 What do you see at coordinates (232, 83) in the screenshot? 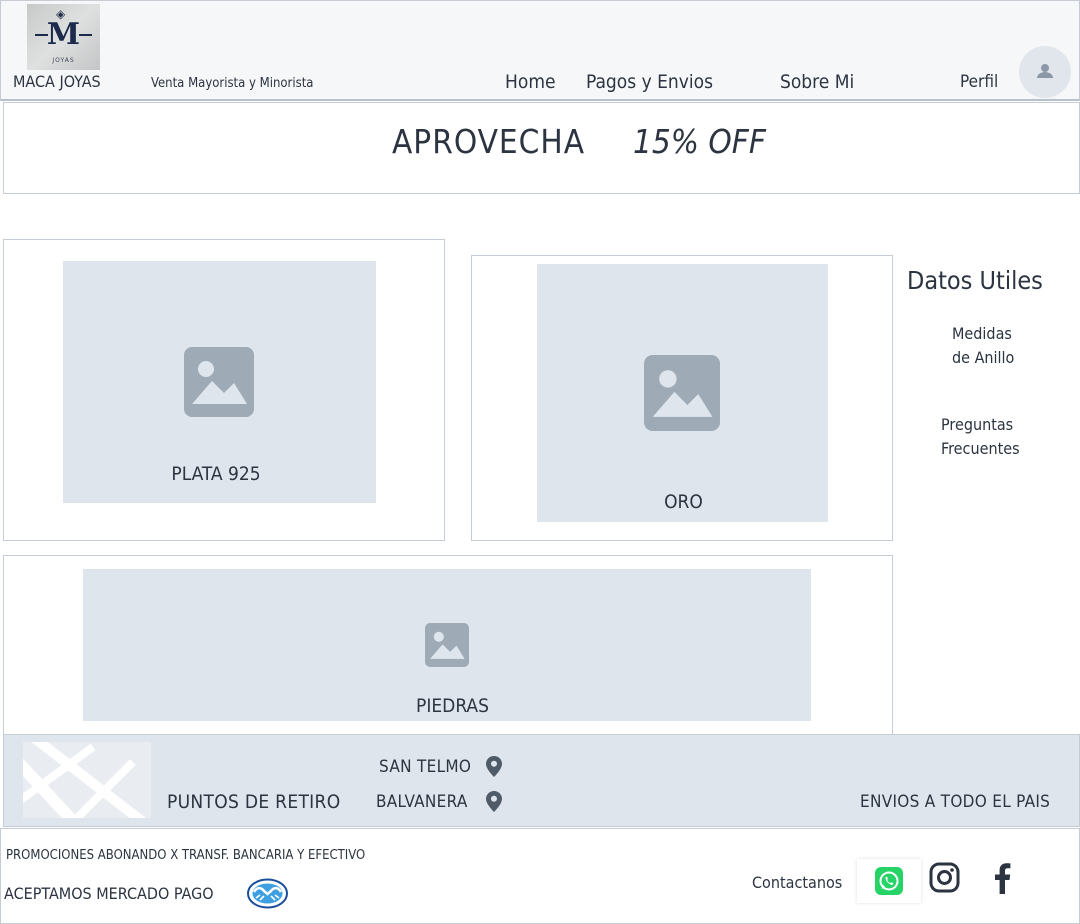
I see `brand-tagline: Venta Mayorista y Minorista` at bounding box center [232, 83].